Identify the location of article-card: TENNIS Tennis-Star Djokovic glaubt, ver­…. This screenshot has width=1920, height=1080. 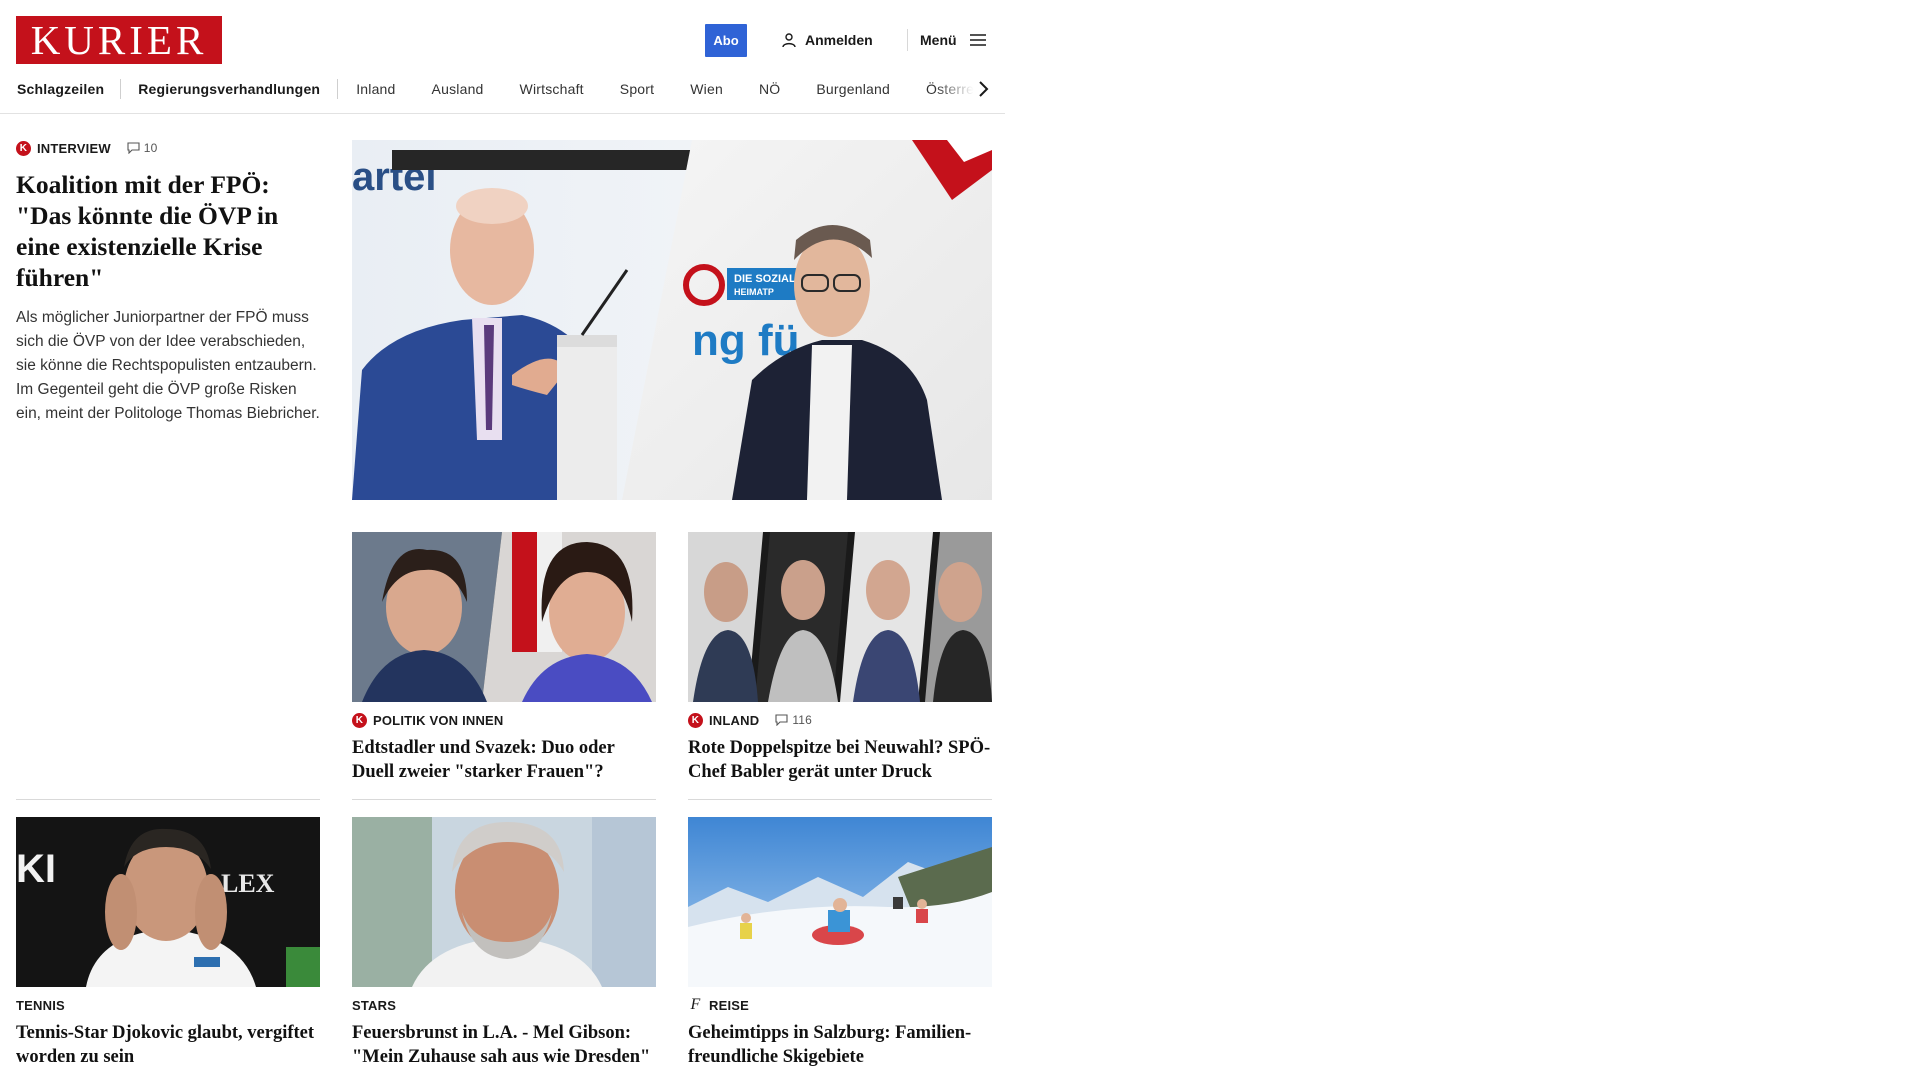
(168, 1033).